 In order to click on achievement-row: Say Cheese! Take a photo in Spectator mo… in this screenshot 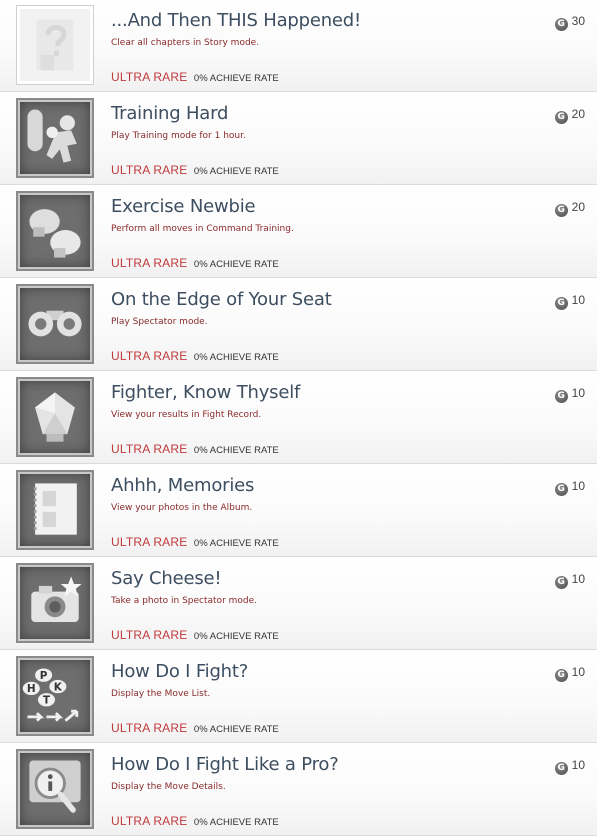, I will do `click(298, 604)`.